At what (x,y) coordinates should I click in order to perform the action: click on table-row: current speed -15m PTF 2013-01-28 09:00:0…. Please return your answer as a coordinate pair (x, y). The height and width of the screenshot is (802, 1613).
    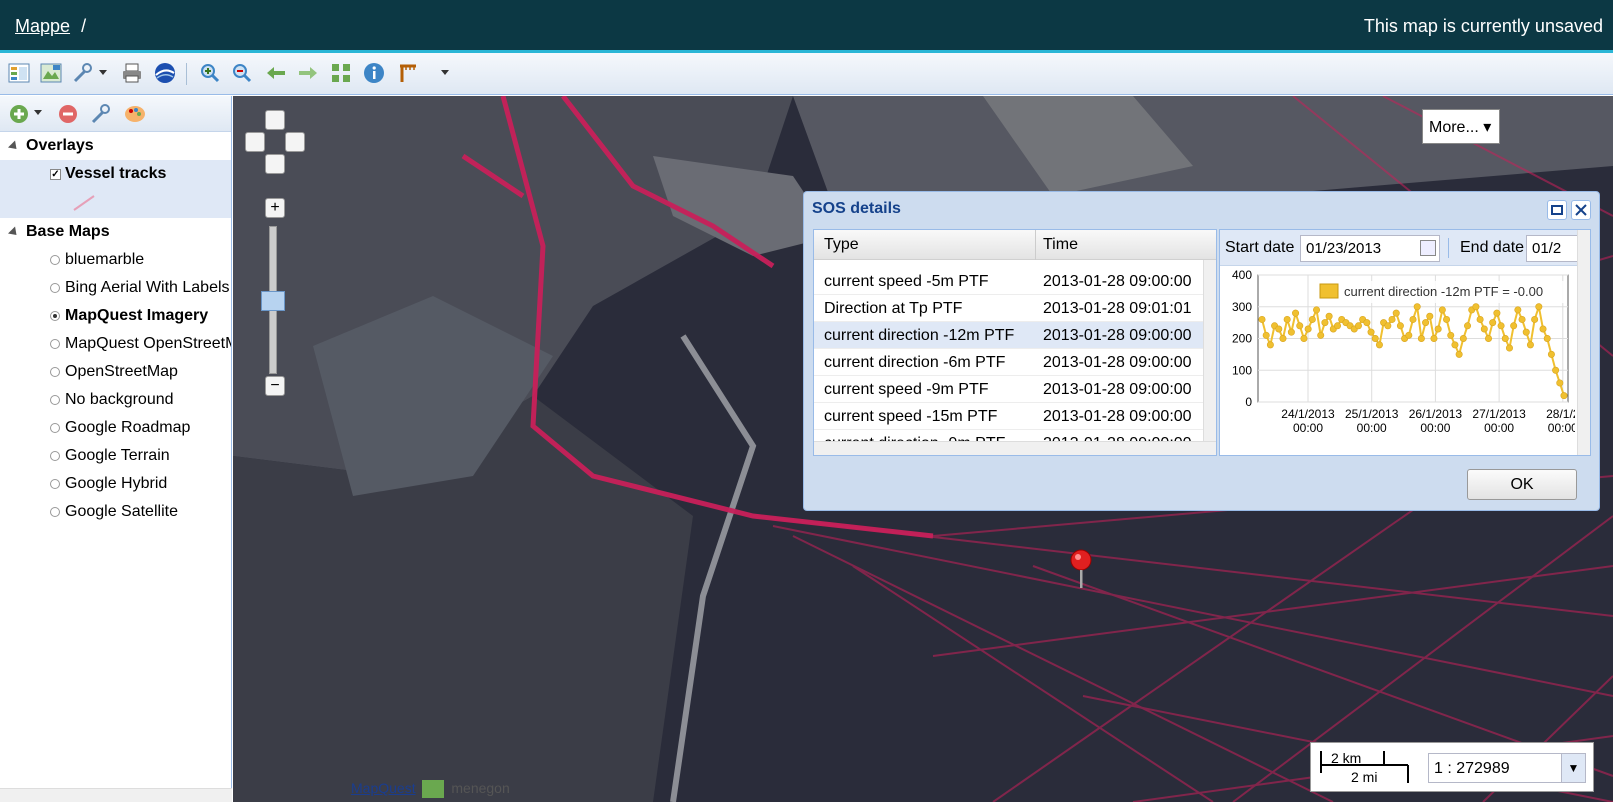
    Looking at the image, I should click on (1015, 416).